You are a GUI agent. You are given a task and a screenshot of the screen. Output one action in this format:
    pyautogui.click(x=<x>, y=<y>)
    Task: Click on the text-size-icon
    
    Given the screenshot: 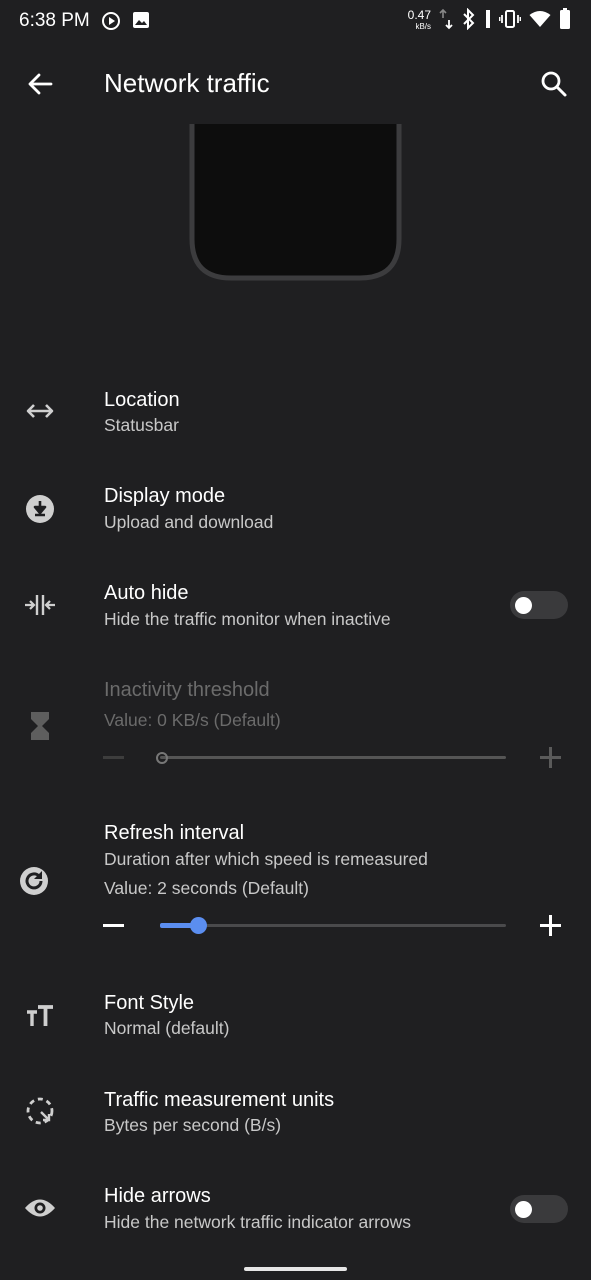 What is the action you would take?
    pyautogui.click(x=40, y=1016)
    